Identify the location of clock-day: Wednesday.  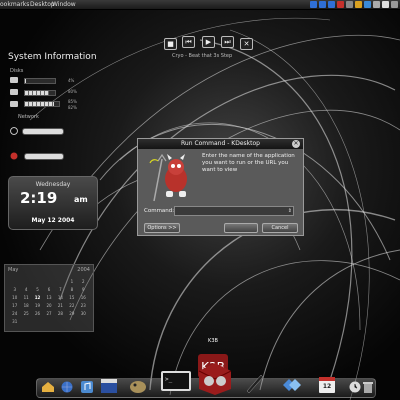
(53, 184).